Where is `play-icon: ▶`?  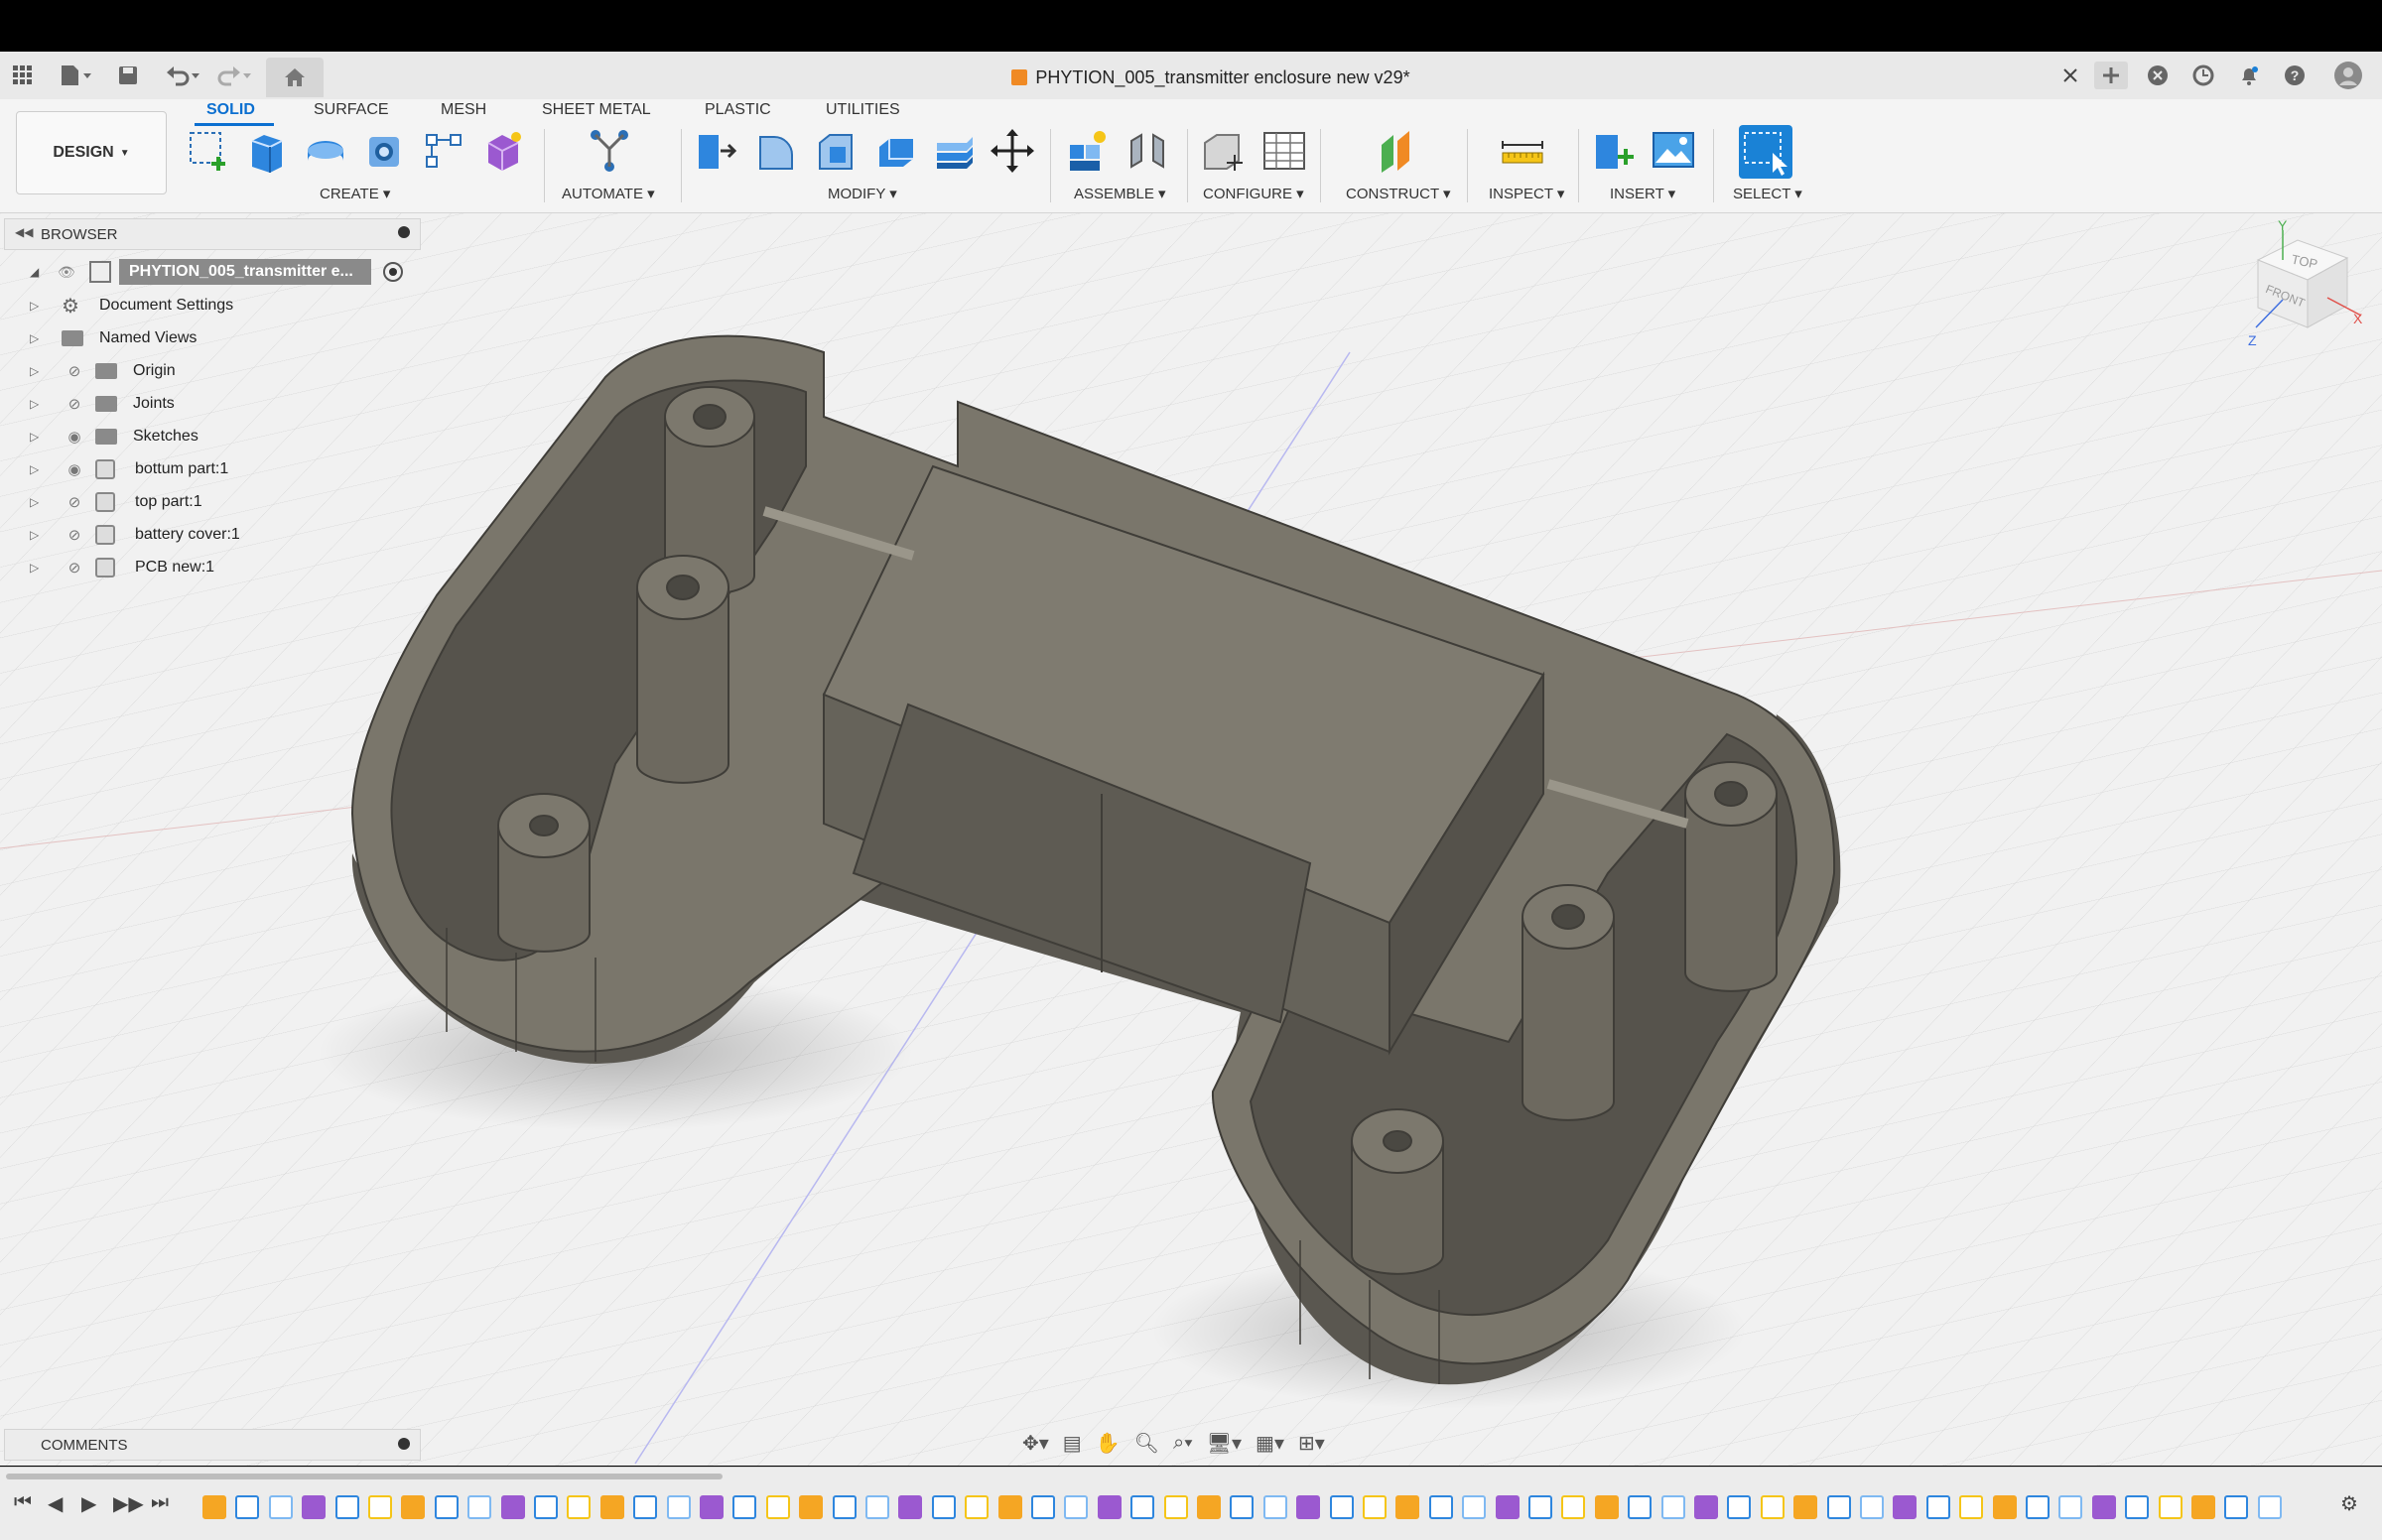 play-icon: ▶ is located at coordinates (89, 1503).